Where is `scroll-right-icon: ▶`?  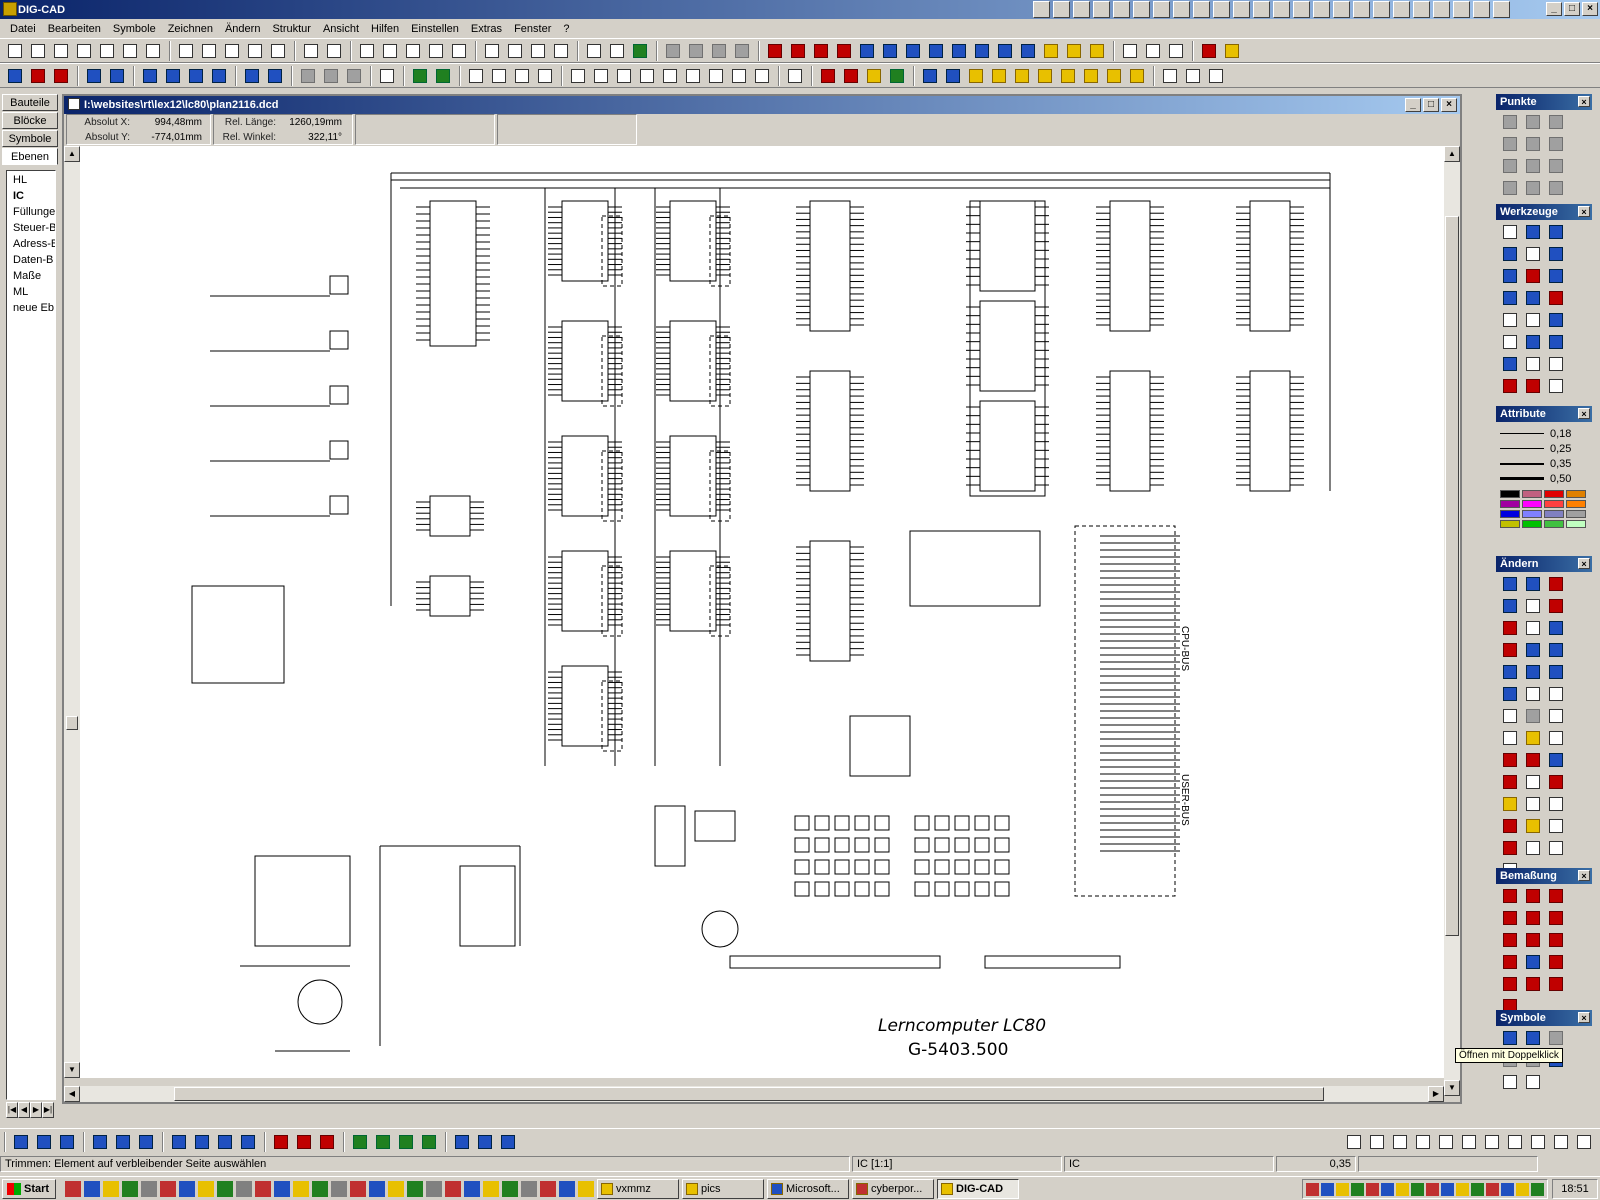 scroll-right-icon: ▶ is located at coordinates (1436, 1094).